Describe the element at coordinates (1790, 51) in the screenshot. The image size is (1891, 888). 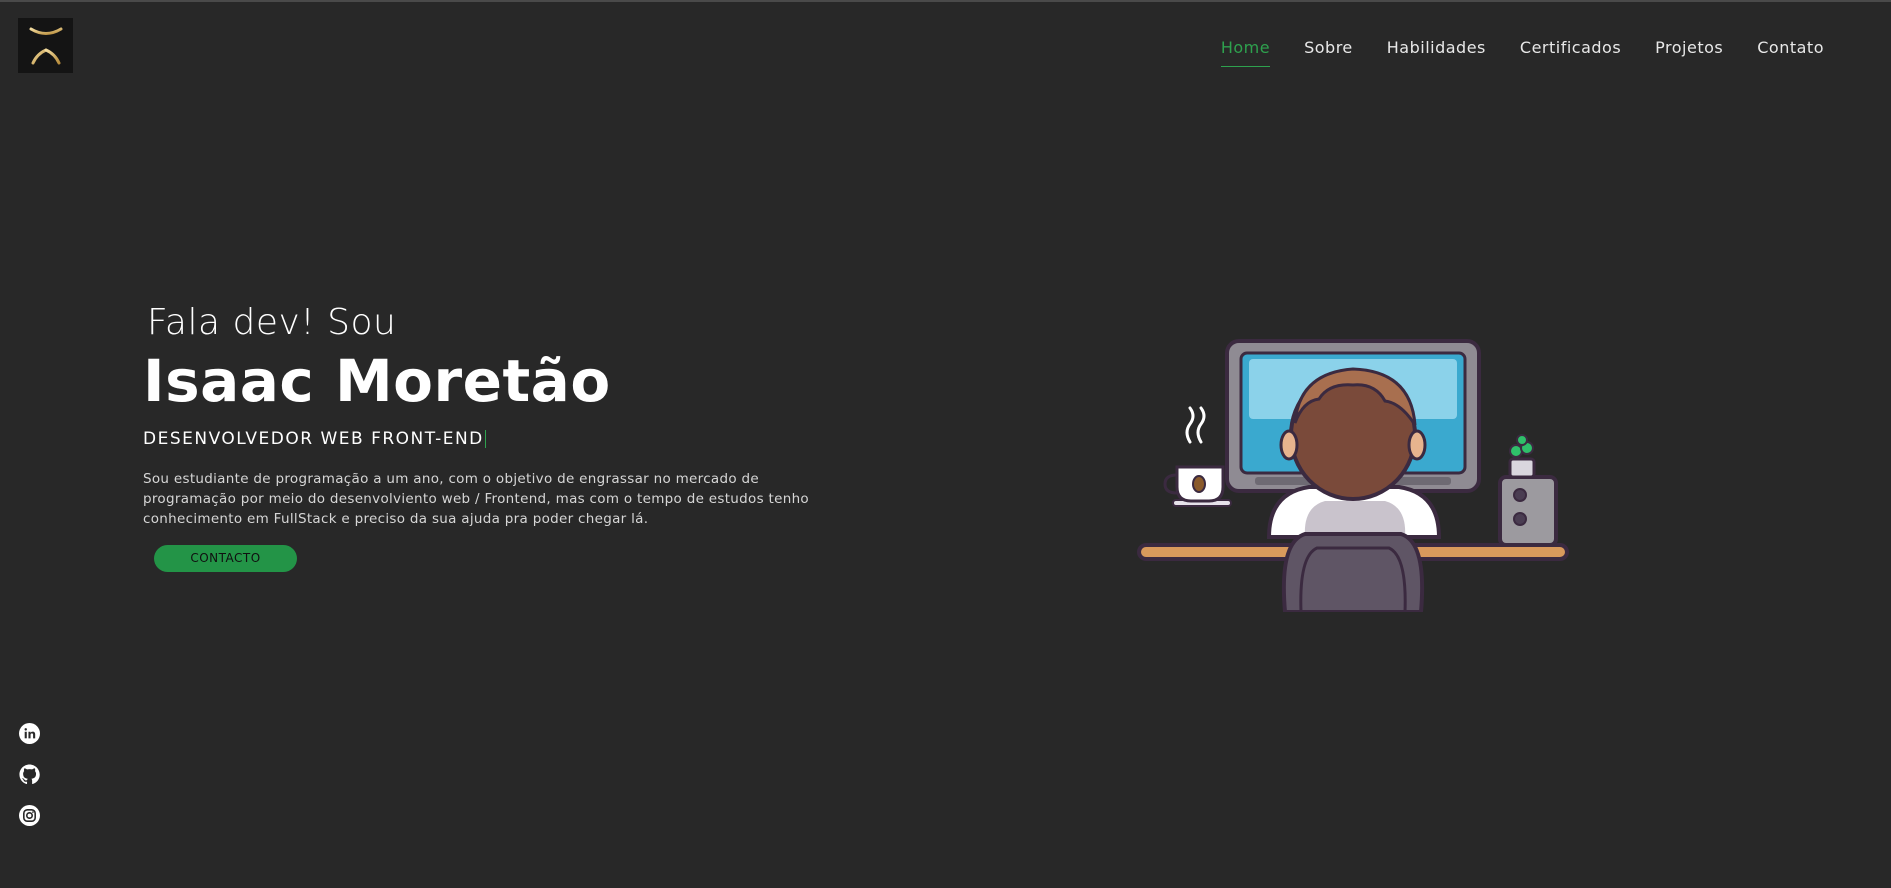
I see `nav-item-contato: Contato` at that location.